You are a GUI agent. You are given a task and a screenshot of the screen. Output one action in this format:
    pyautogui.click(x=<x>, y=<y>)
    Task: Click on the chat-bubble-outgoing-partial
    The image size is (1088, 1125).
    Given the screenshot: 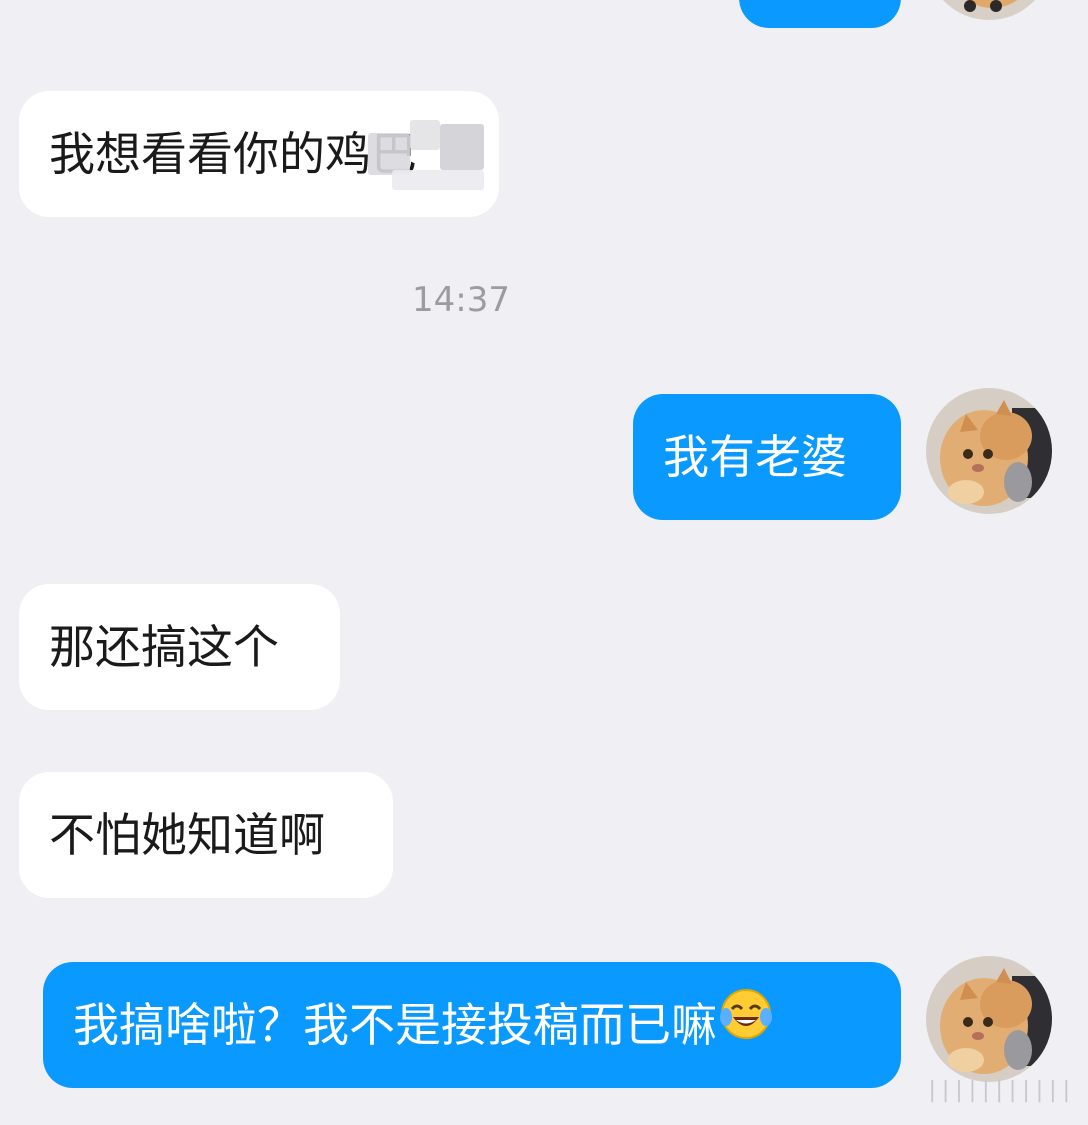 What is the action you would take?
    pyautogui.click(x=820, y=14)
    